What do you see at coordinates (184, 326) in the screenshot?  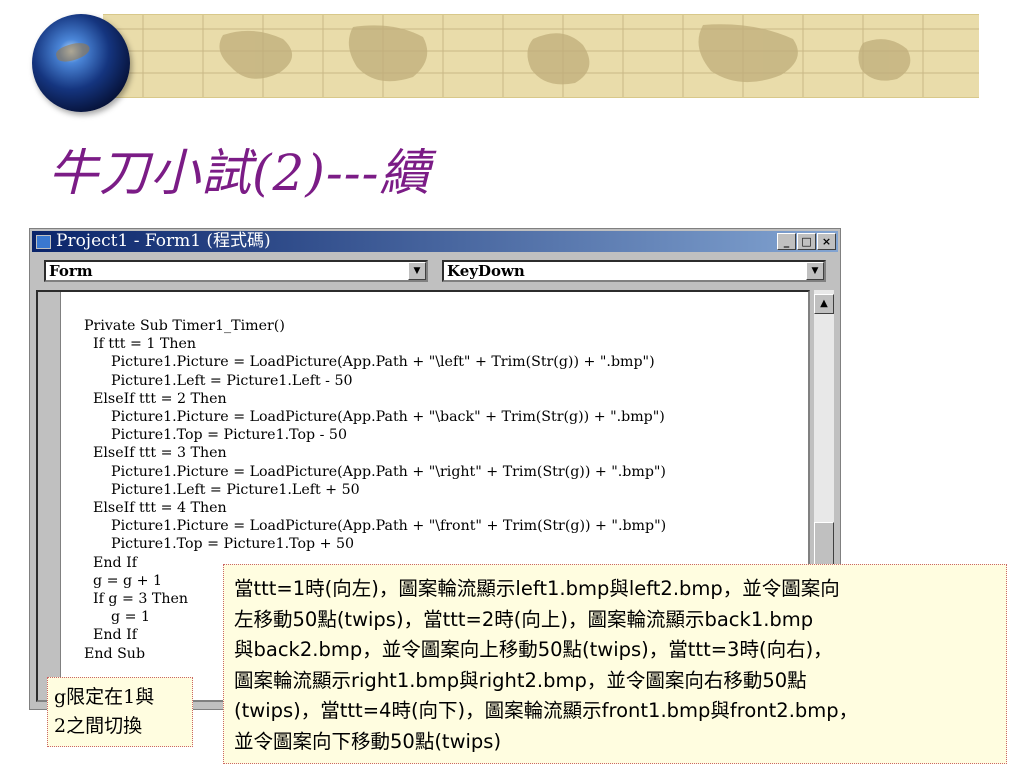 I see `code-line: Private Sub Timer1_Timer()` at bounding box center [184, 326].